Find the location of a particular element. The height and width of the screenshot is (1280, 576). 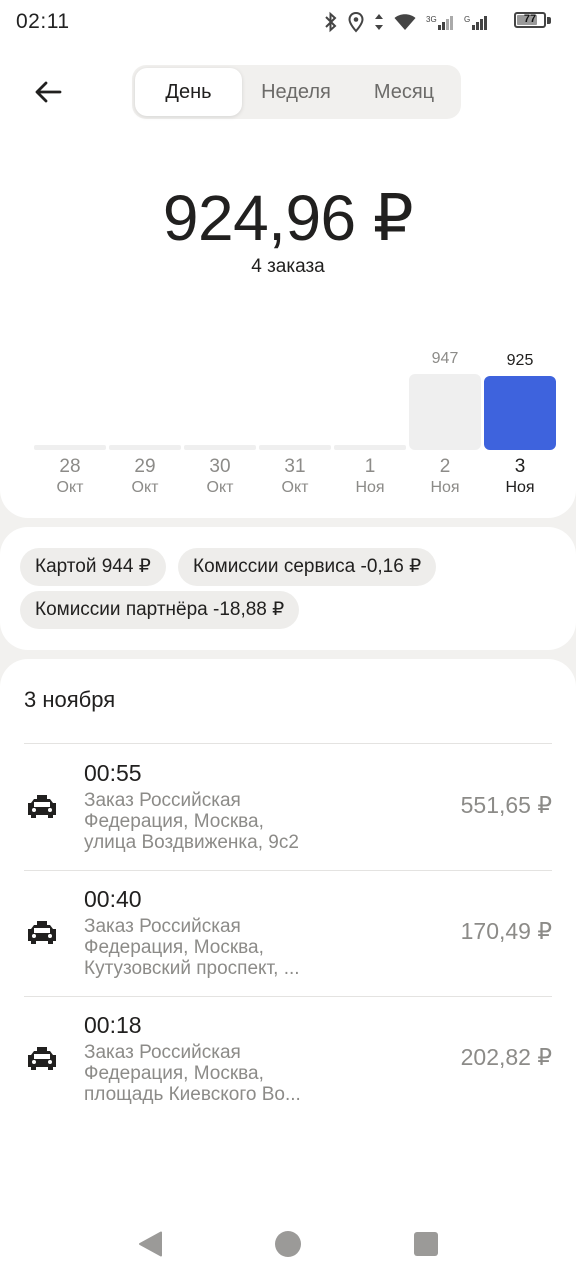

chart-tick-label: 30 Окт is located at coordinates (220, 477).